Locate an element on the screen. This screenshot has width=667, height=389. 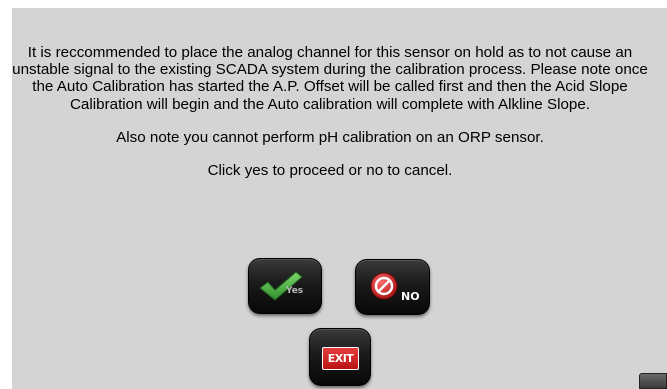
yes-label: Yes is located at coordinates (295, 291).